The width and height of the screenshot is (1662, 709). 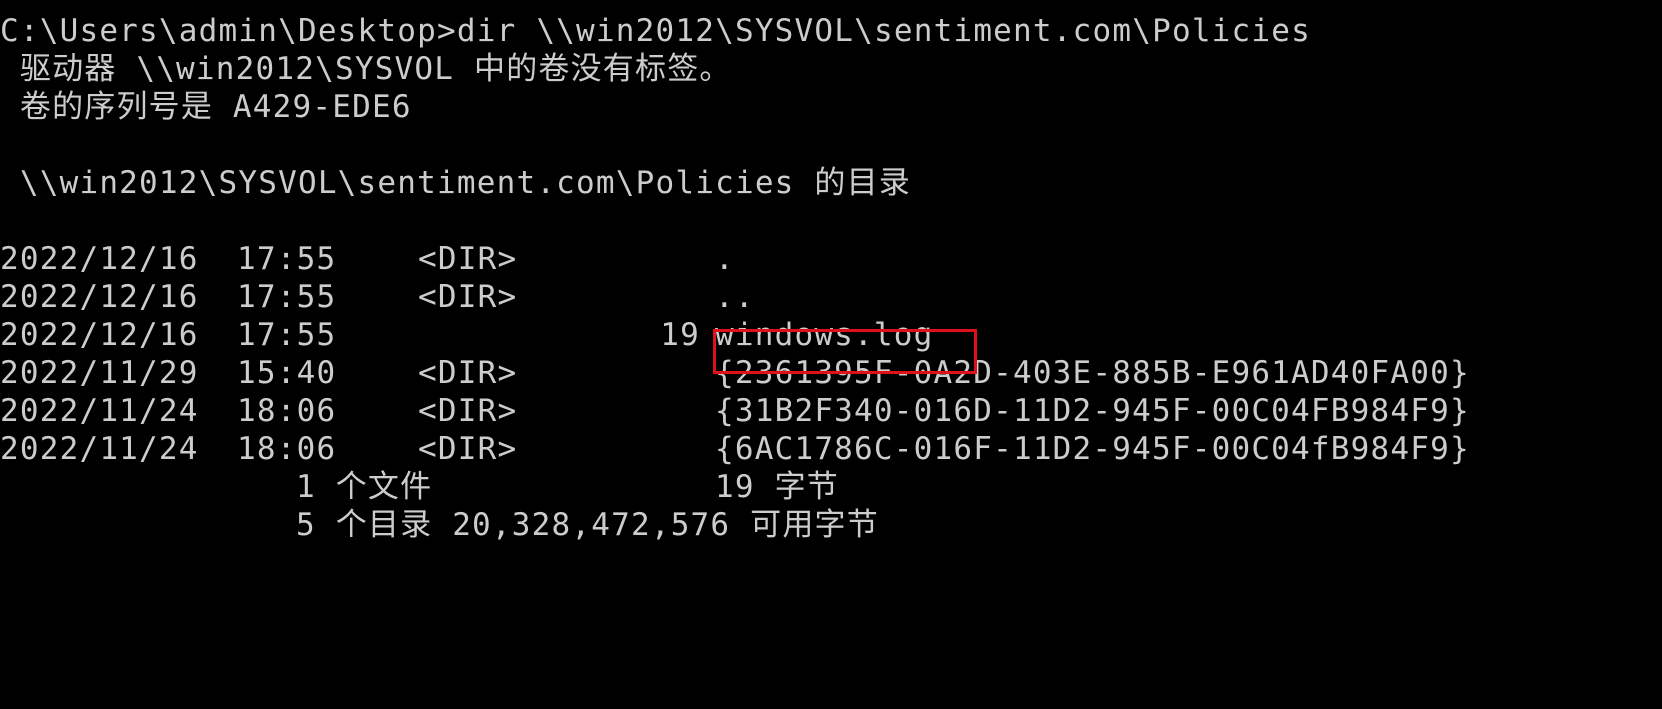 I want to click on list-item: 2022/12/16 17:55 <DIR> .., so click(x=831, y=297).